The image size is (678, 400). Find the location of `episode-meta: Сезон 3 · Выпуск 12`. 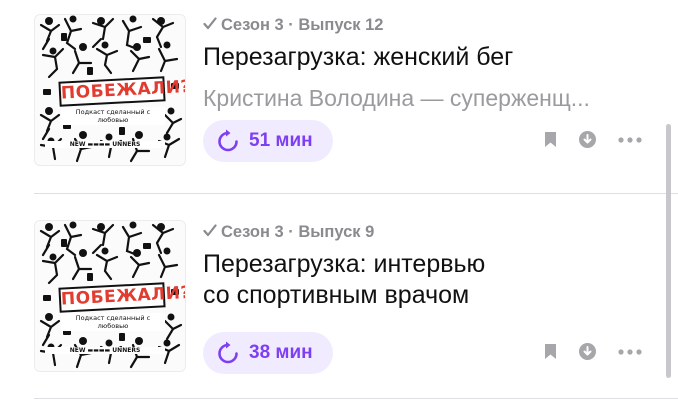

episode-meta: Сезон 3 · Выпуск 12 is located at coordinates (293, 25).